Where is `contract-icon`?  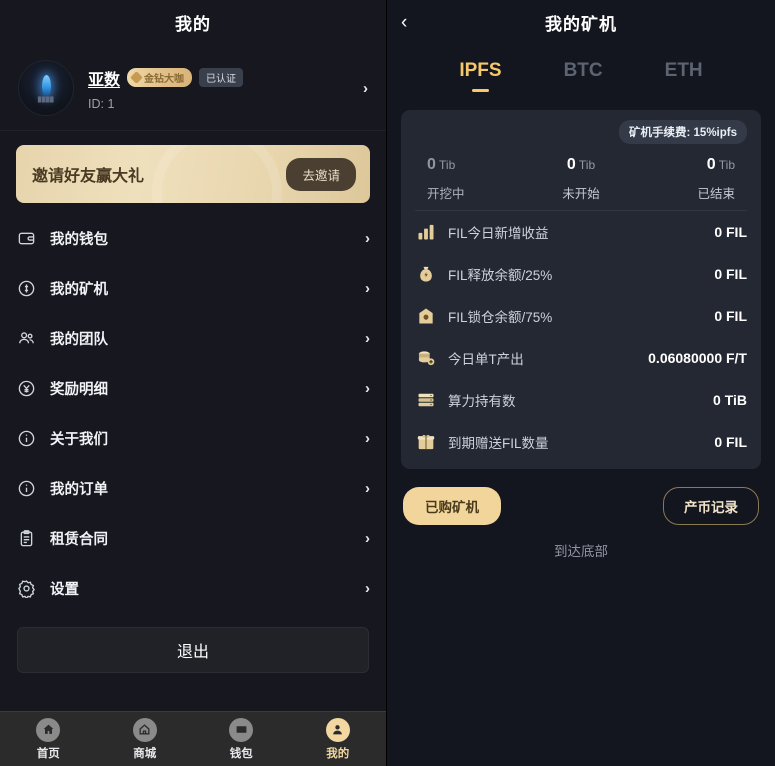 contract-icon is located at coordinates (26, 538).